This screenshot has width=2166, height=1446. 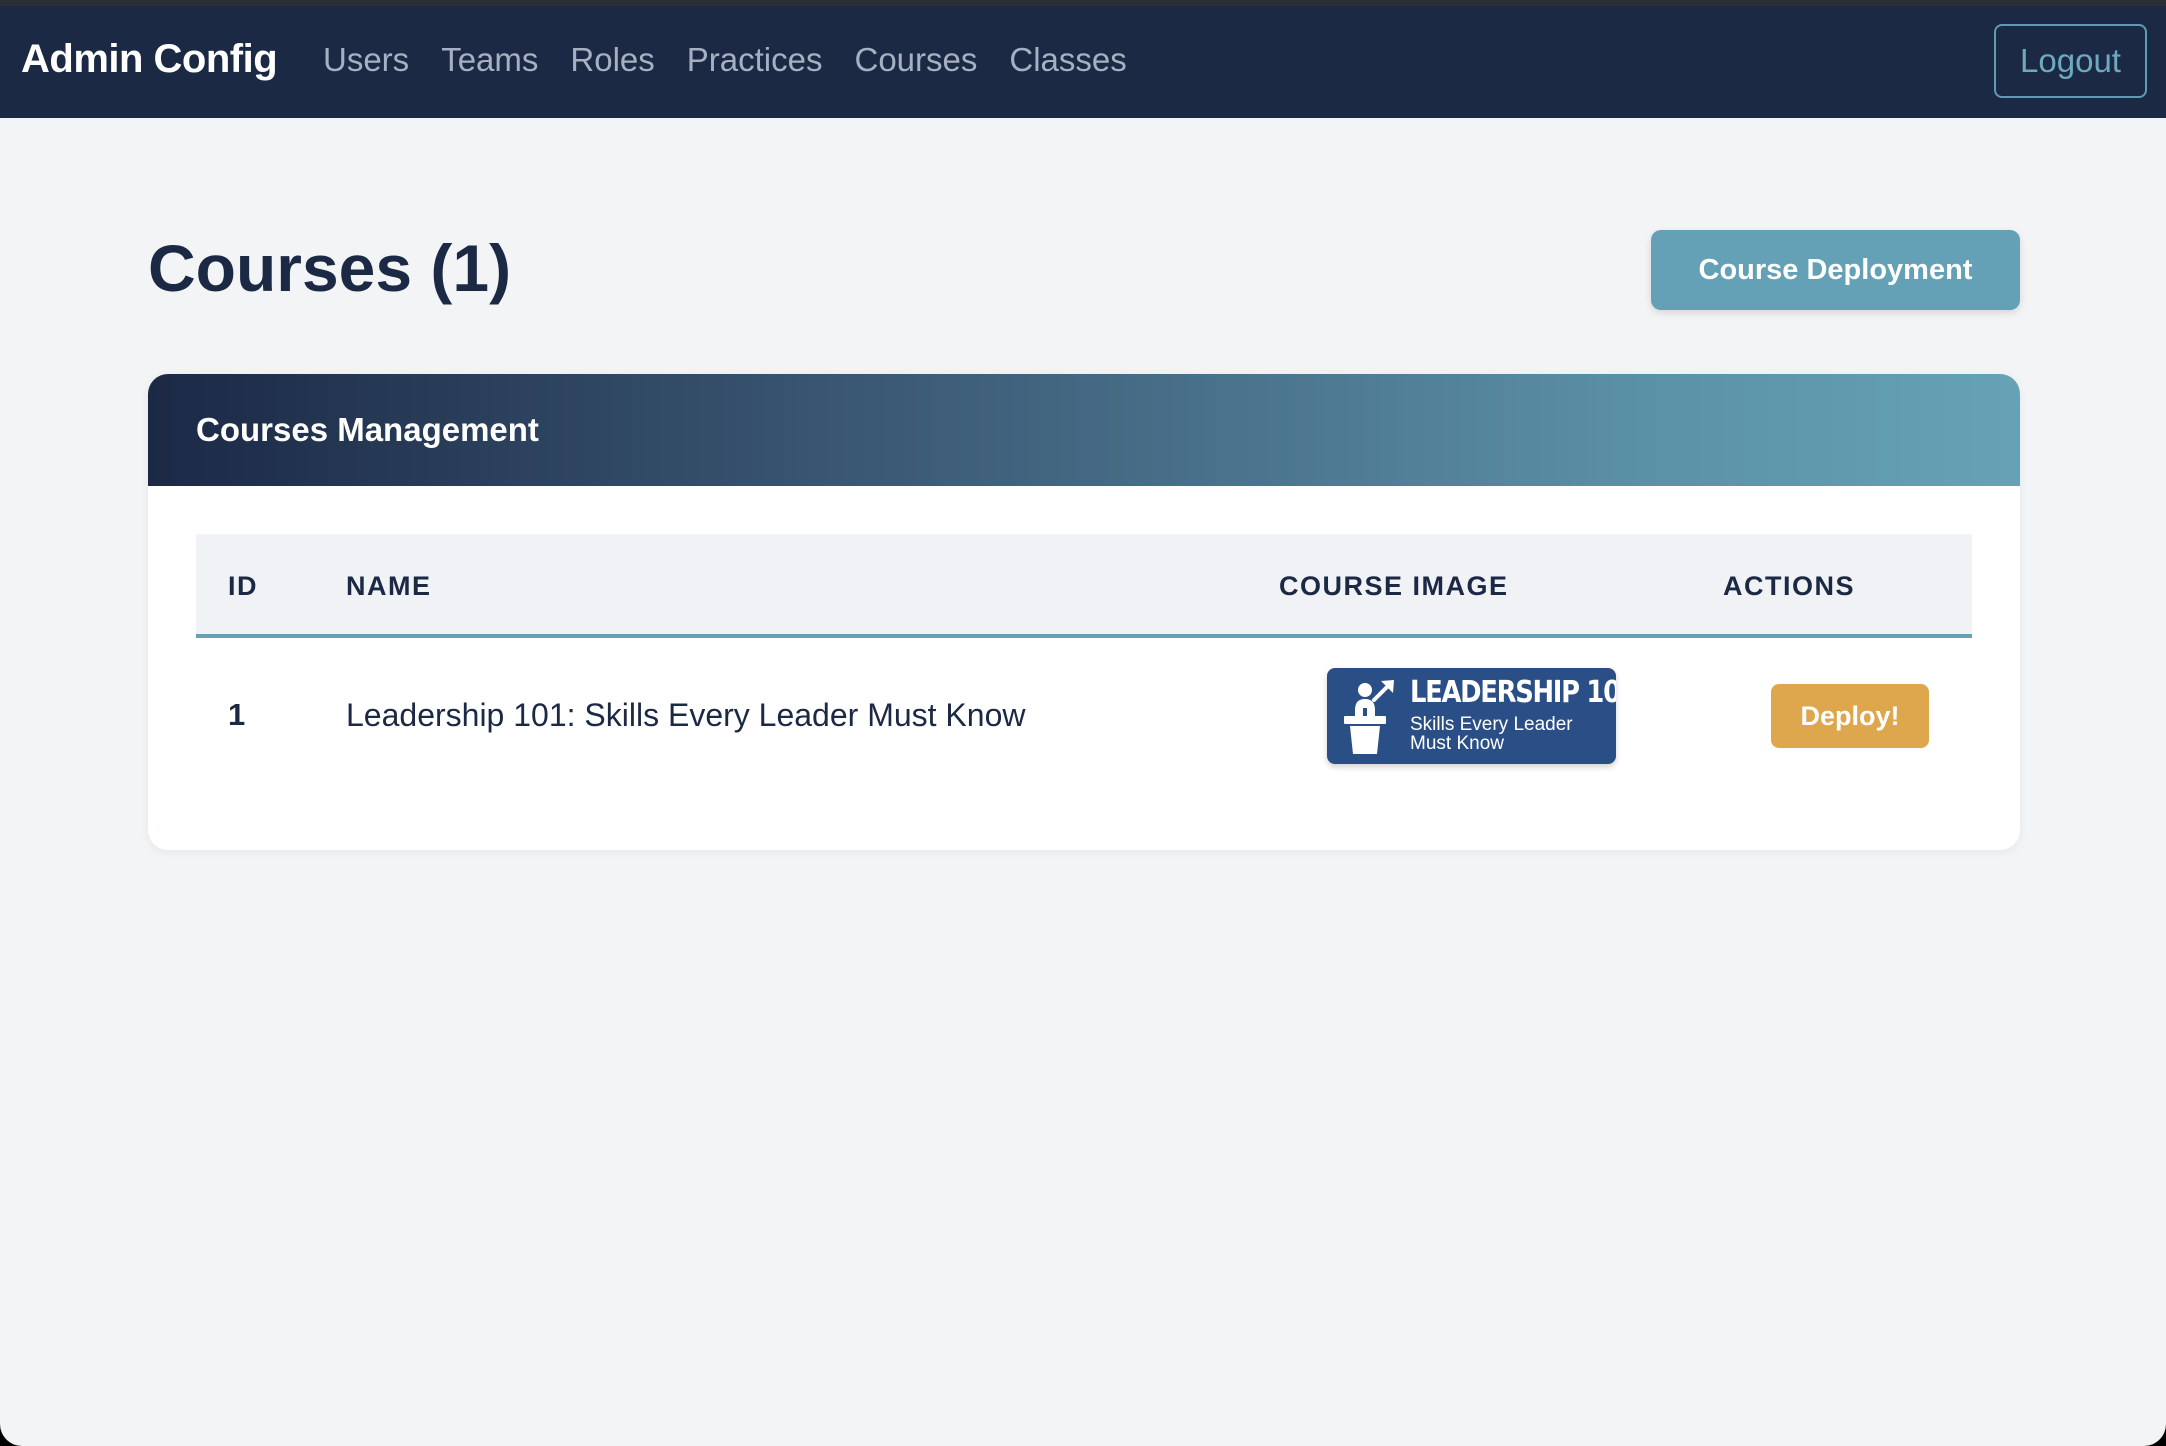 What do you see at coordinates (489, 60) in the screenshot?
I see `nav-link-teams: Teams` at bounding box center [489, 60].